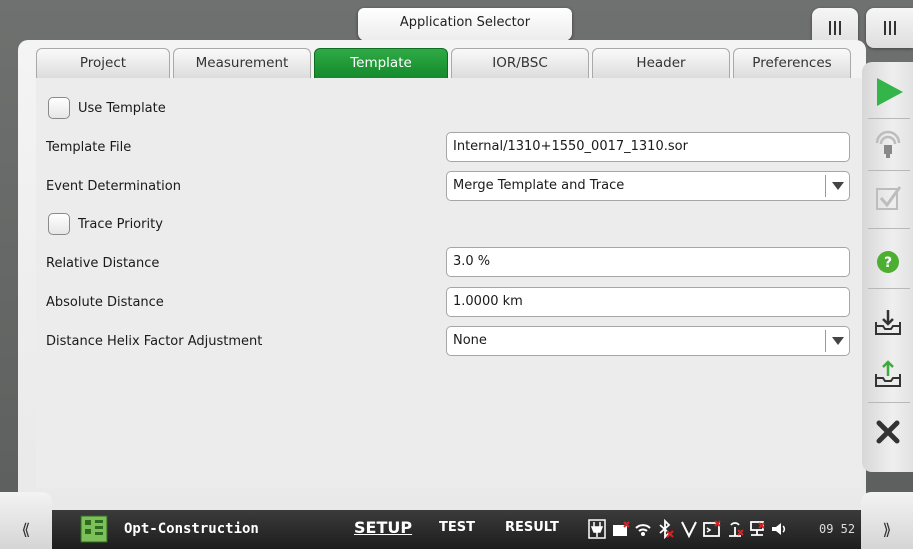  What do you see at coordinates (661, 63) in the screenshot?
I see `tab-header: Header` at bounding box center [661, 63].